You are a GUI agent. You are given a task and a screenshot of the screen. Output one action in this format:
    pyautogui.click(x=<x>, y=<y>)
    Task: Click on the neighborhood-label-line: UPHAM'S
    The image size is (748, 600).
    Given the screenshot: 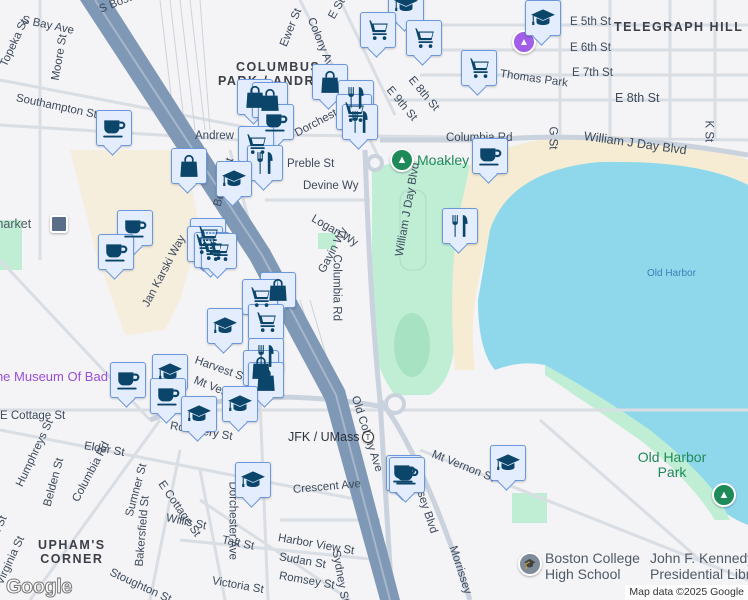 What is the action you would take?
    pyautogui.click(x=72, y=545)
    